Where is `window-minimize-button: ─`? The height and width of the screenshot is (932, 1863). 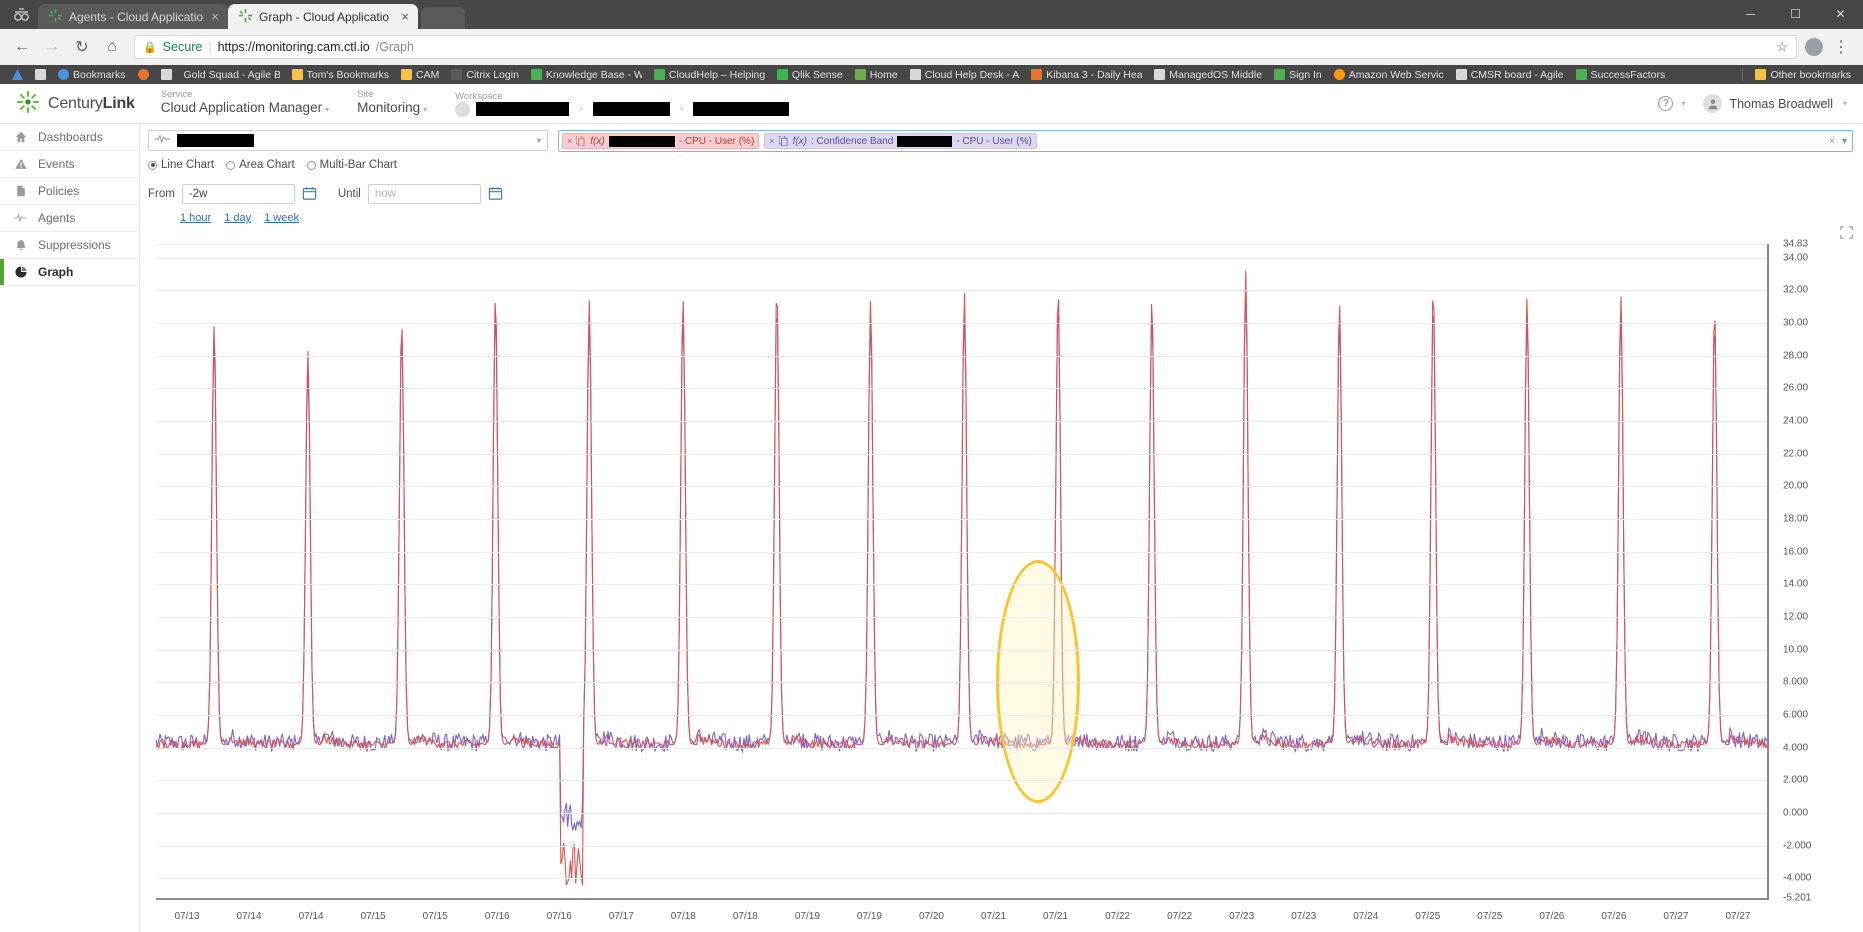 window-minimize-button: ─ is located at coordinates (1750, 14).